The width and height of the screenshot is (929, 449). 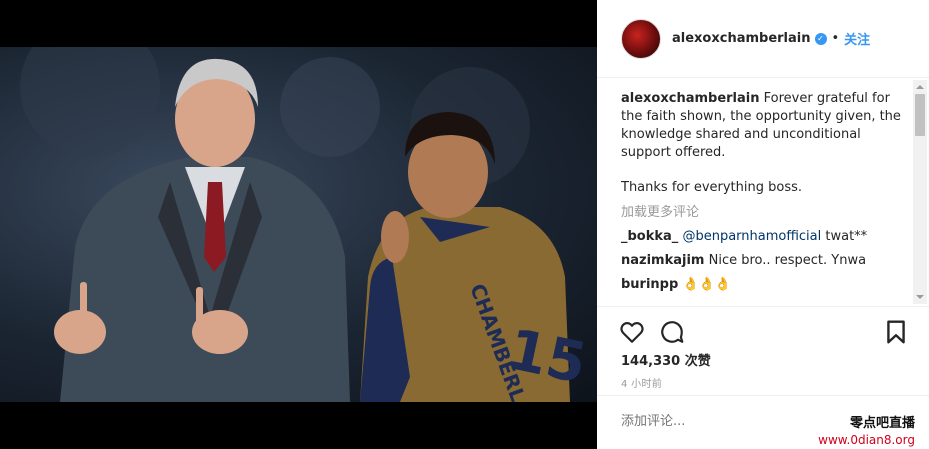 I want to click on post-header: alexoxchamberlain ✓ • 关注, so click(x=763, y=39).